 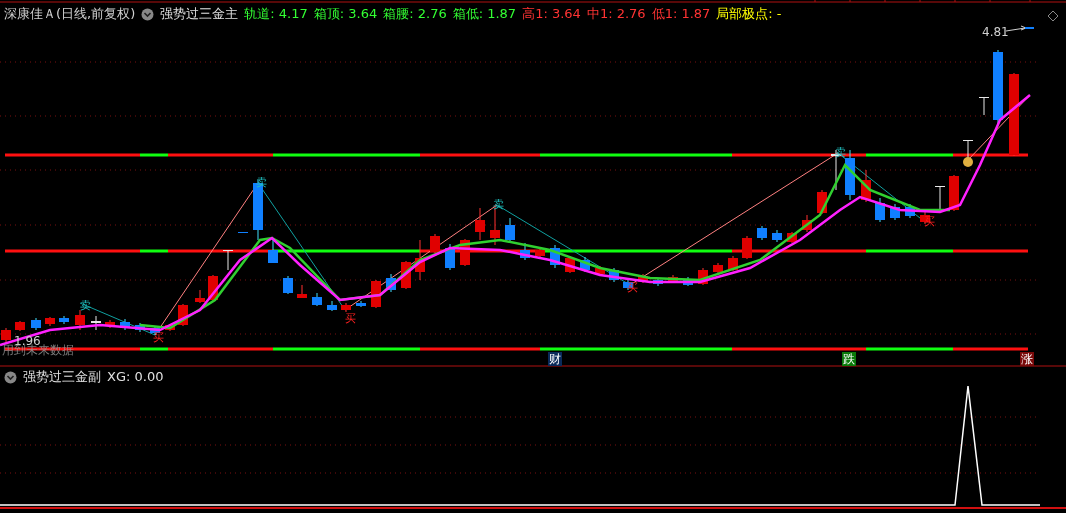 What do you see at coordinates (849, 359) in the screenshot?
I see `event-tag: 跌` at bounding box center [849, 359].